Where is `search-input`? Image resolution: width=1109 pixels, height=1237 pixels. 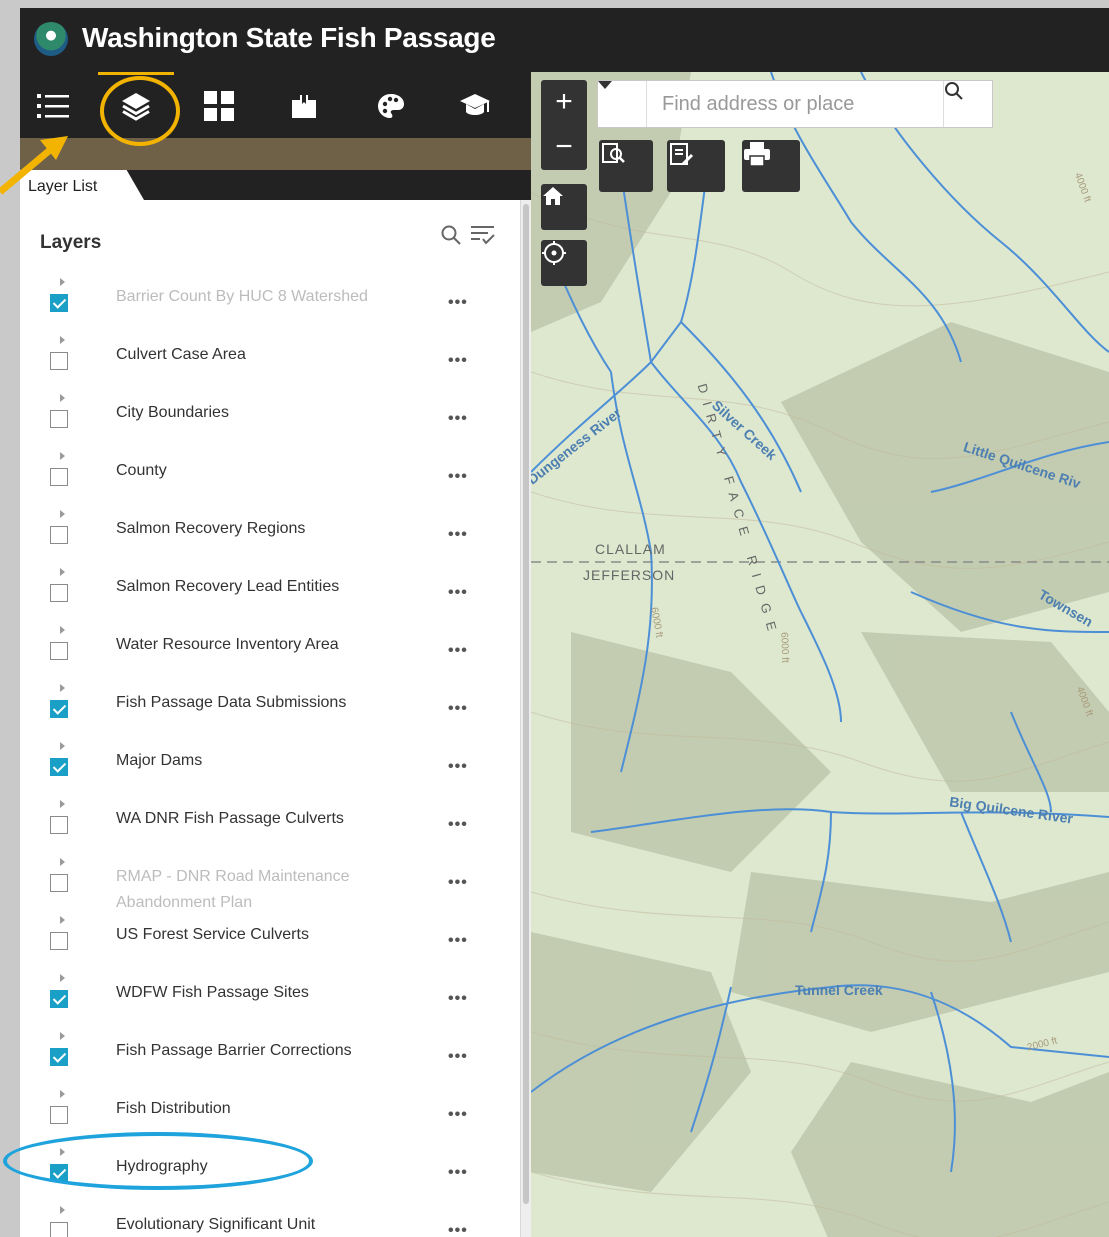
search-input is located at coordinates (795, 104).